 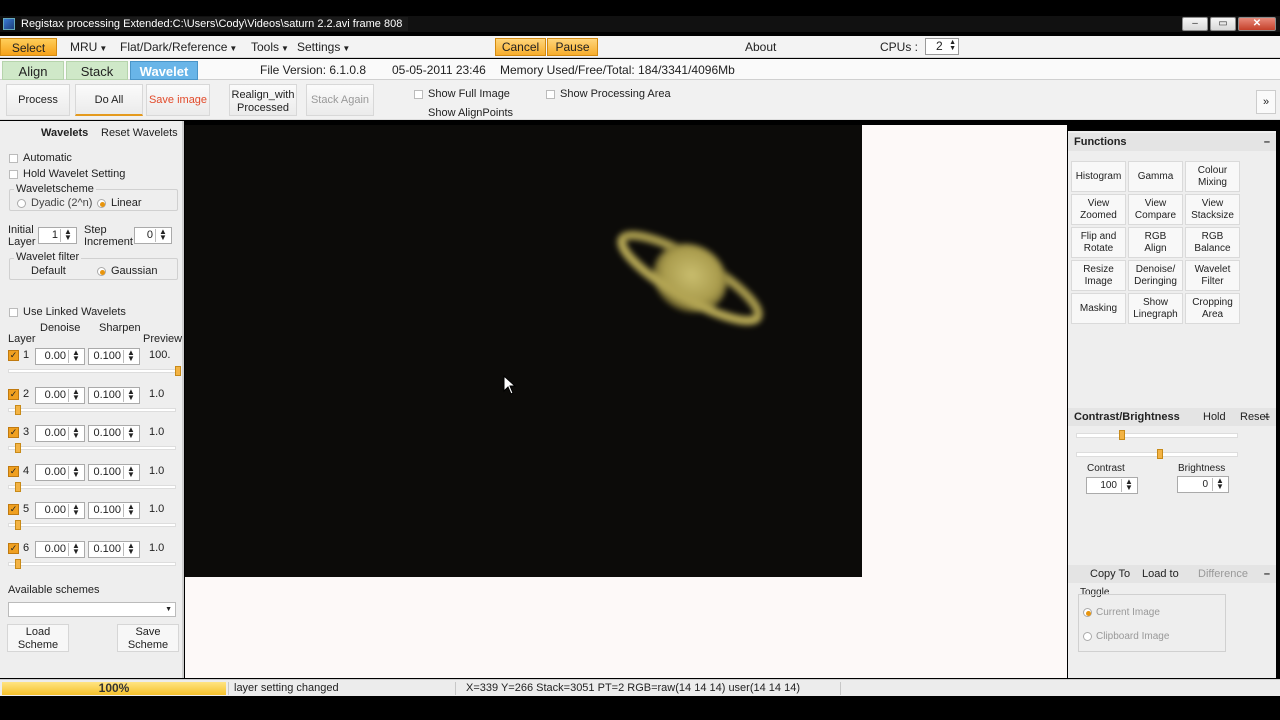 What do you see at coordinates (1157, 435) in the screenshot?
I see `contrast-slider` at bounding box center [1157, 435].